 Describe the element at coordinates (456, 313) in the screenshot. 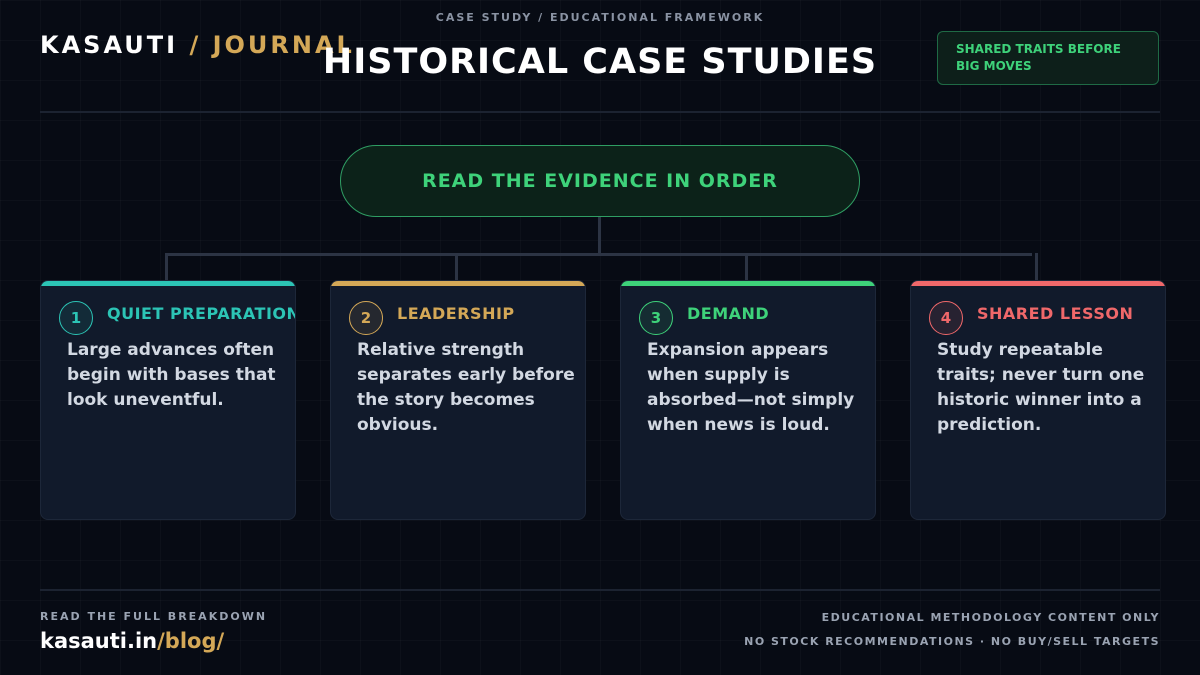

I see `step-label: LEADERSHIP` at that location.